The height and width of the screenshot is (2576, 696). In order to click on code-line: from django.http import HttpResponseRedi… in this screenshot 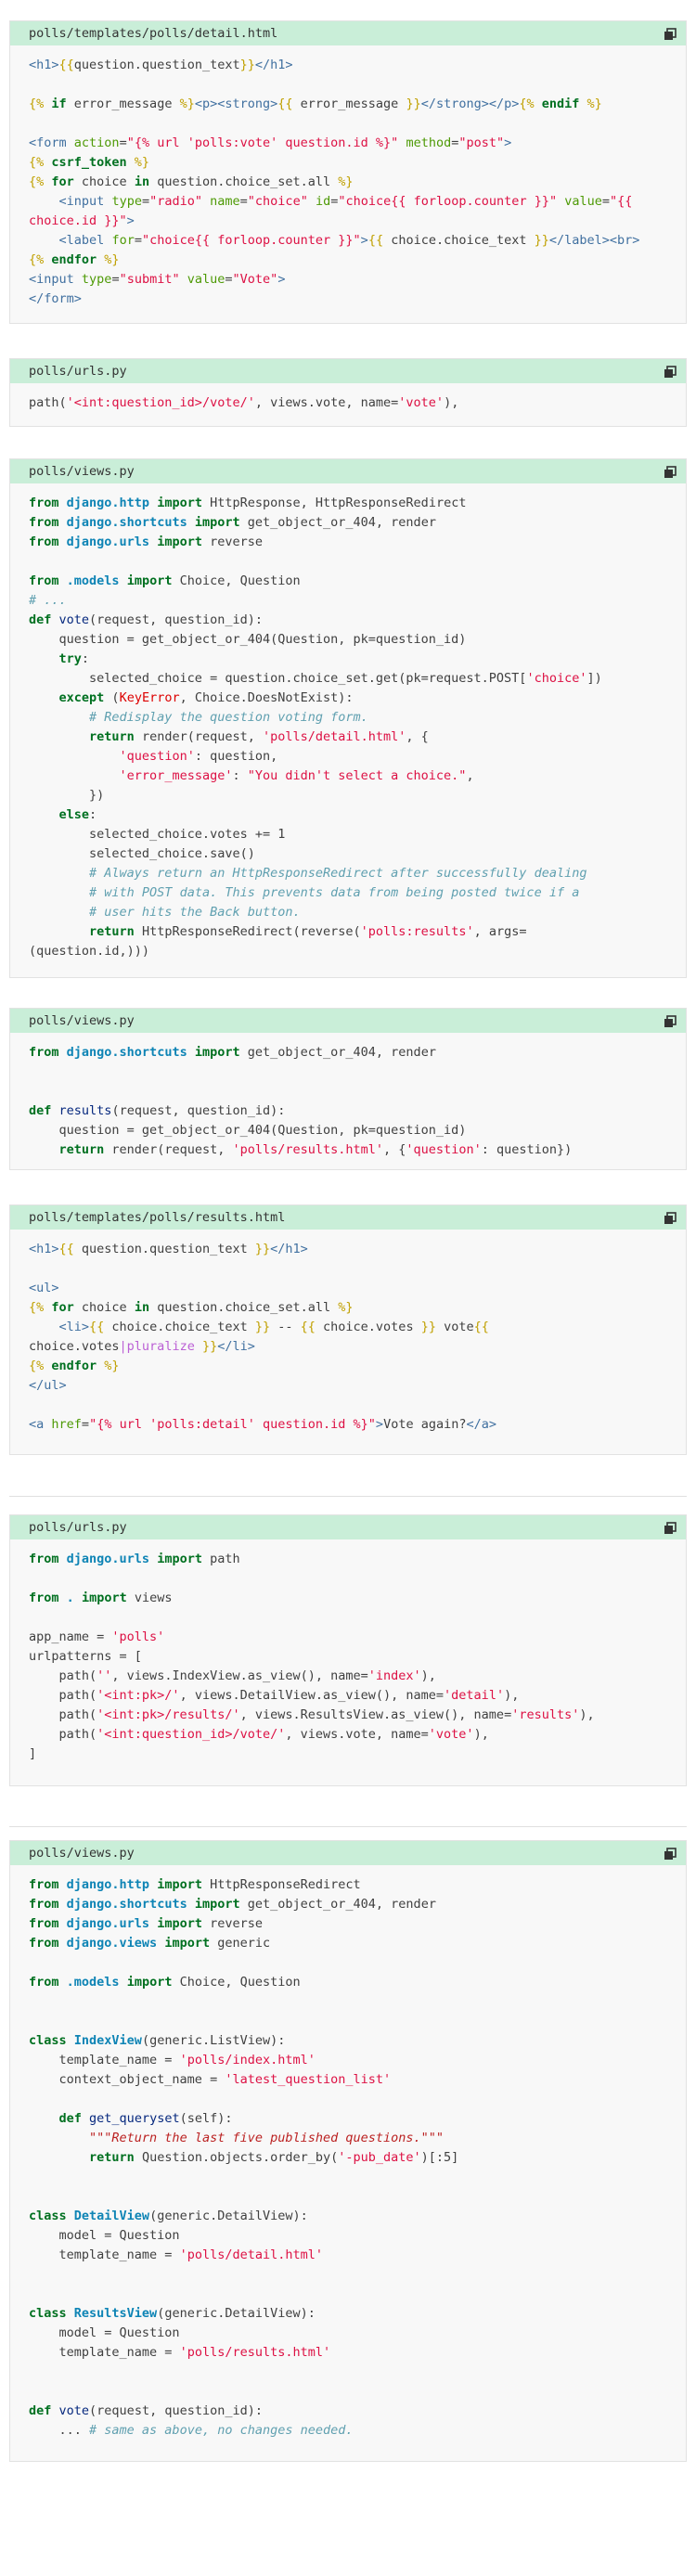, I will do `click(195, 1885)`.